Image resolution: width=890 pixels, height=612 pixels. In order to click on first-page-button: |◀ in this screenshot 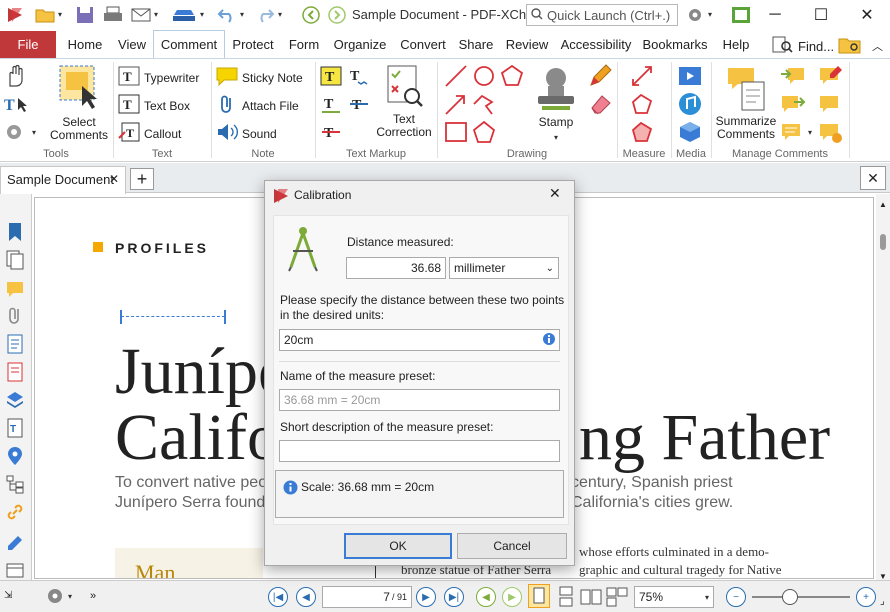, I will do `click(278, 597)`.